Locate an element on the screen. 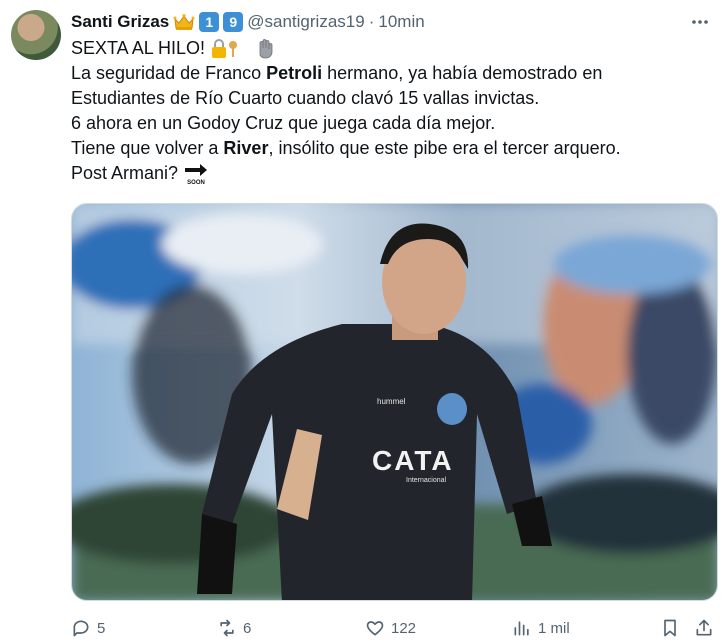 The image size is (726, 644). reply-icon is located at coordinates (81, 628).